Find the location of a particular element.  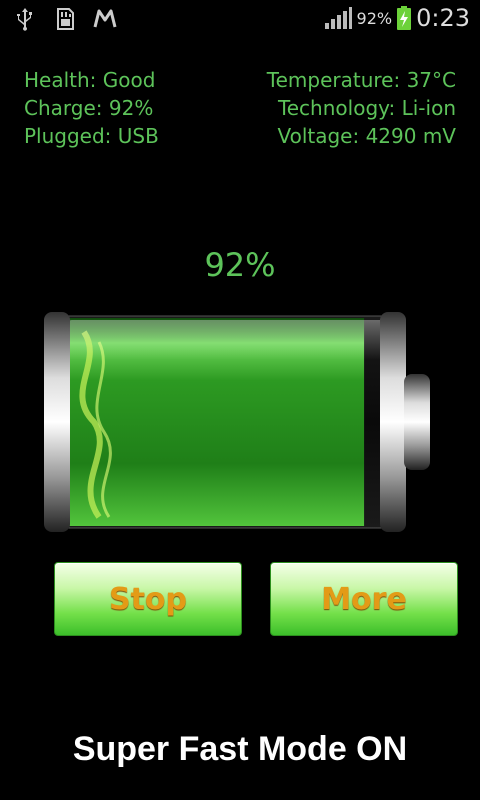

status-bar: 92% 0:23 is located at coordinates (240, 19).